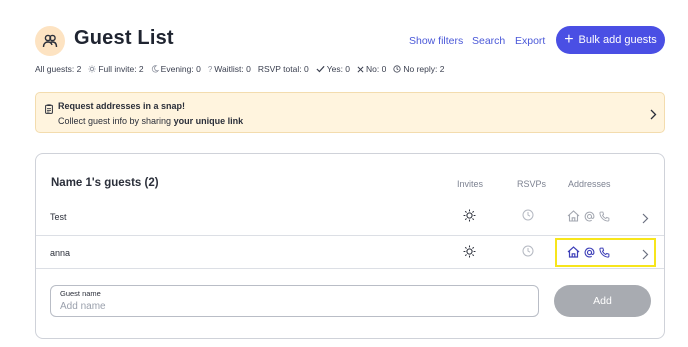 This screenshot has width=688, height=347. Describe the element at coordinates (530, 41) in the screenshot. I see `export-link: Export` at that location.